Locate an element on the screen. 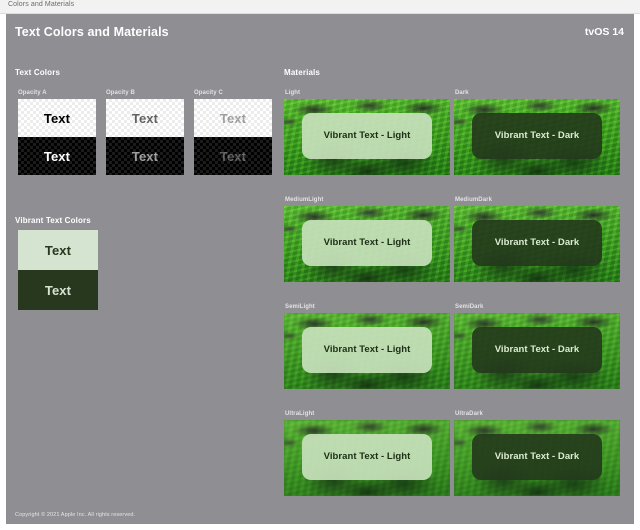  window-title: Colors and Materials is located at coordinates (41, 4).